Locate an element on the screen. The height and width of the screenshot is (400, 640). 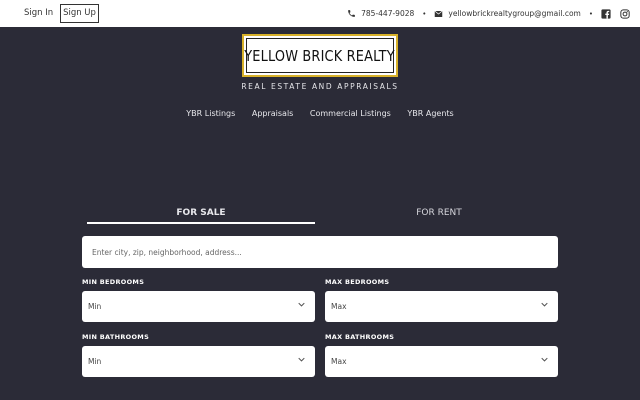
min-bedrooms-select: Min is located at coordinates (198, 306).